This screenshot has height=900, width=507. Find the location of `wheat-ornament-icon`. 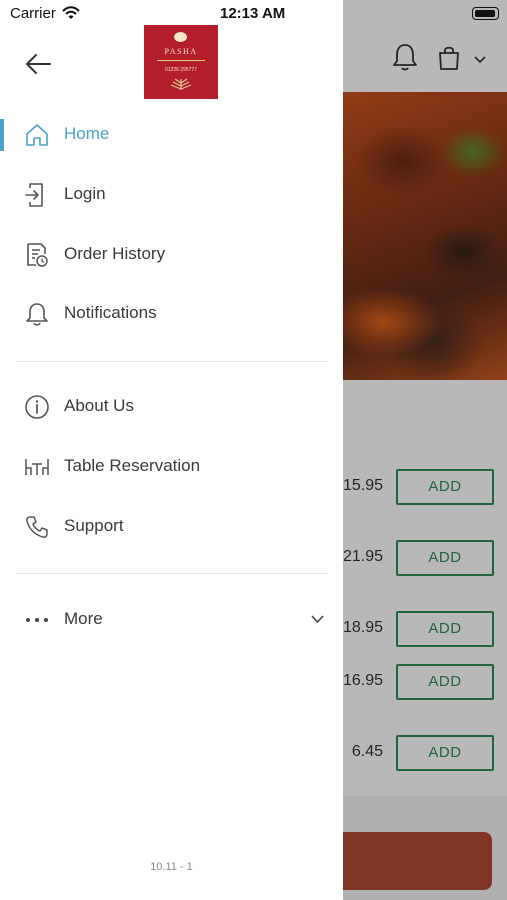

wheat-ornament-icon is located at coordinates (181, 84).